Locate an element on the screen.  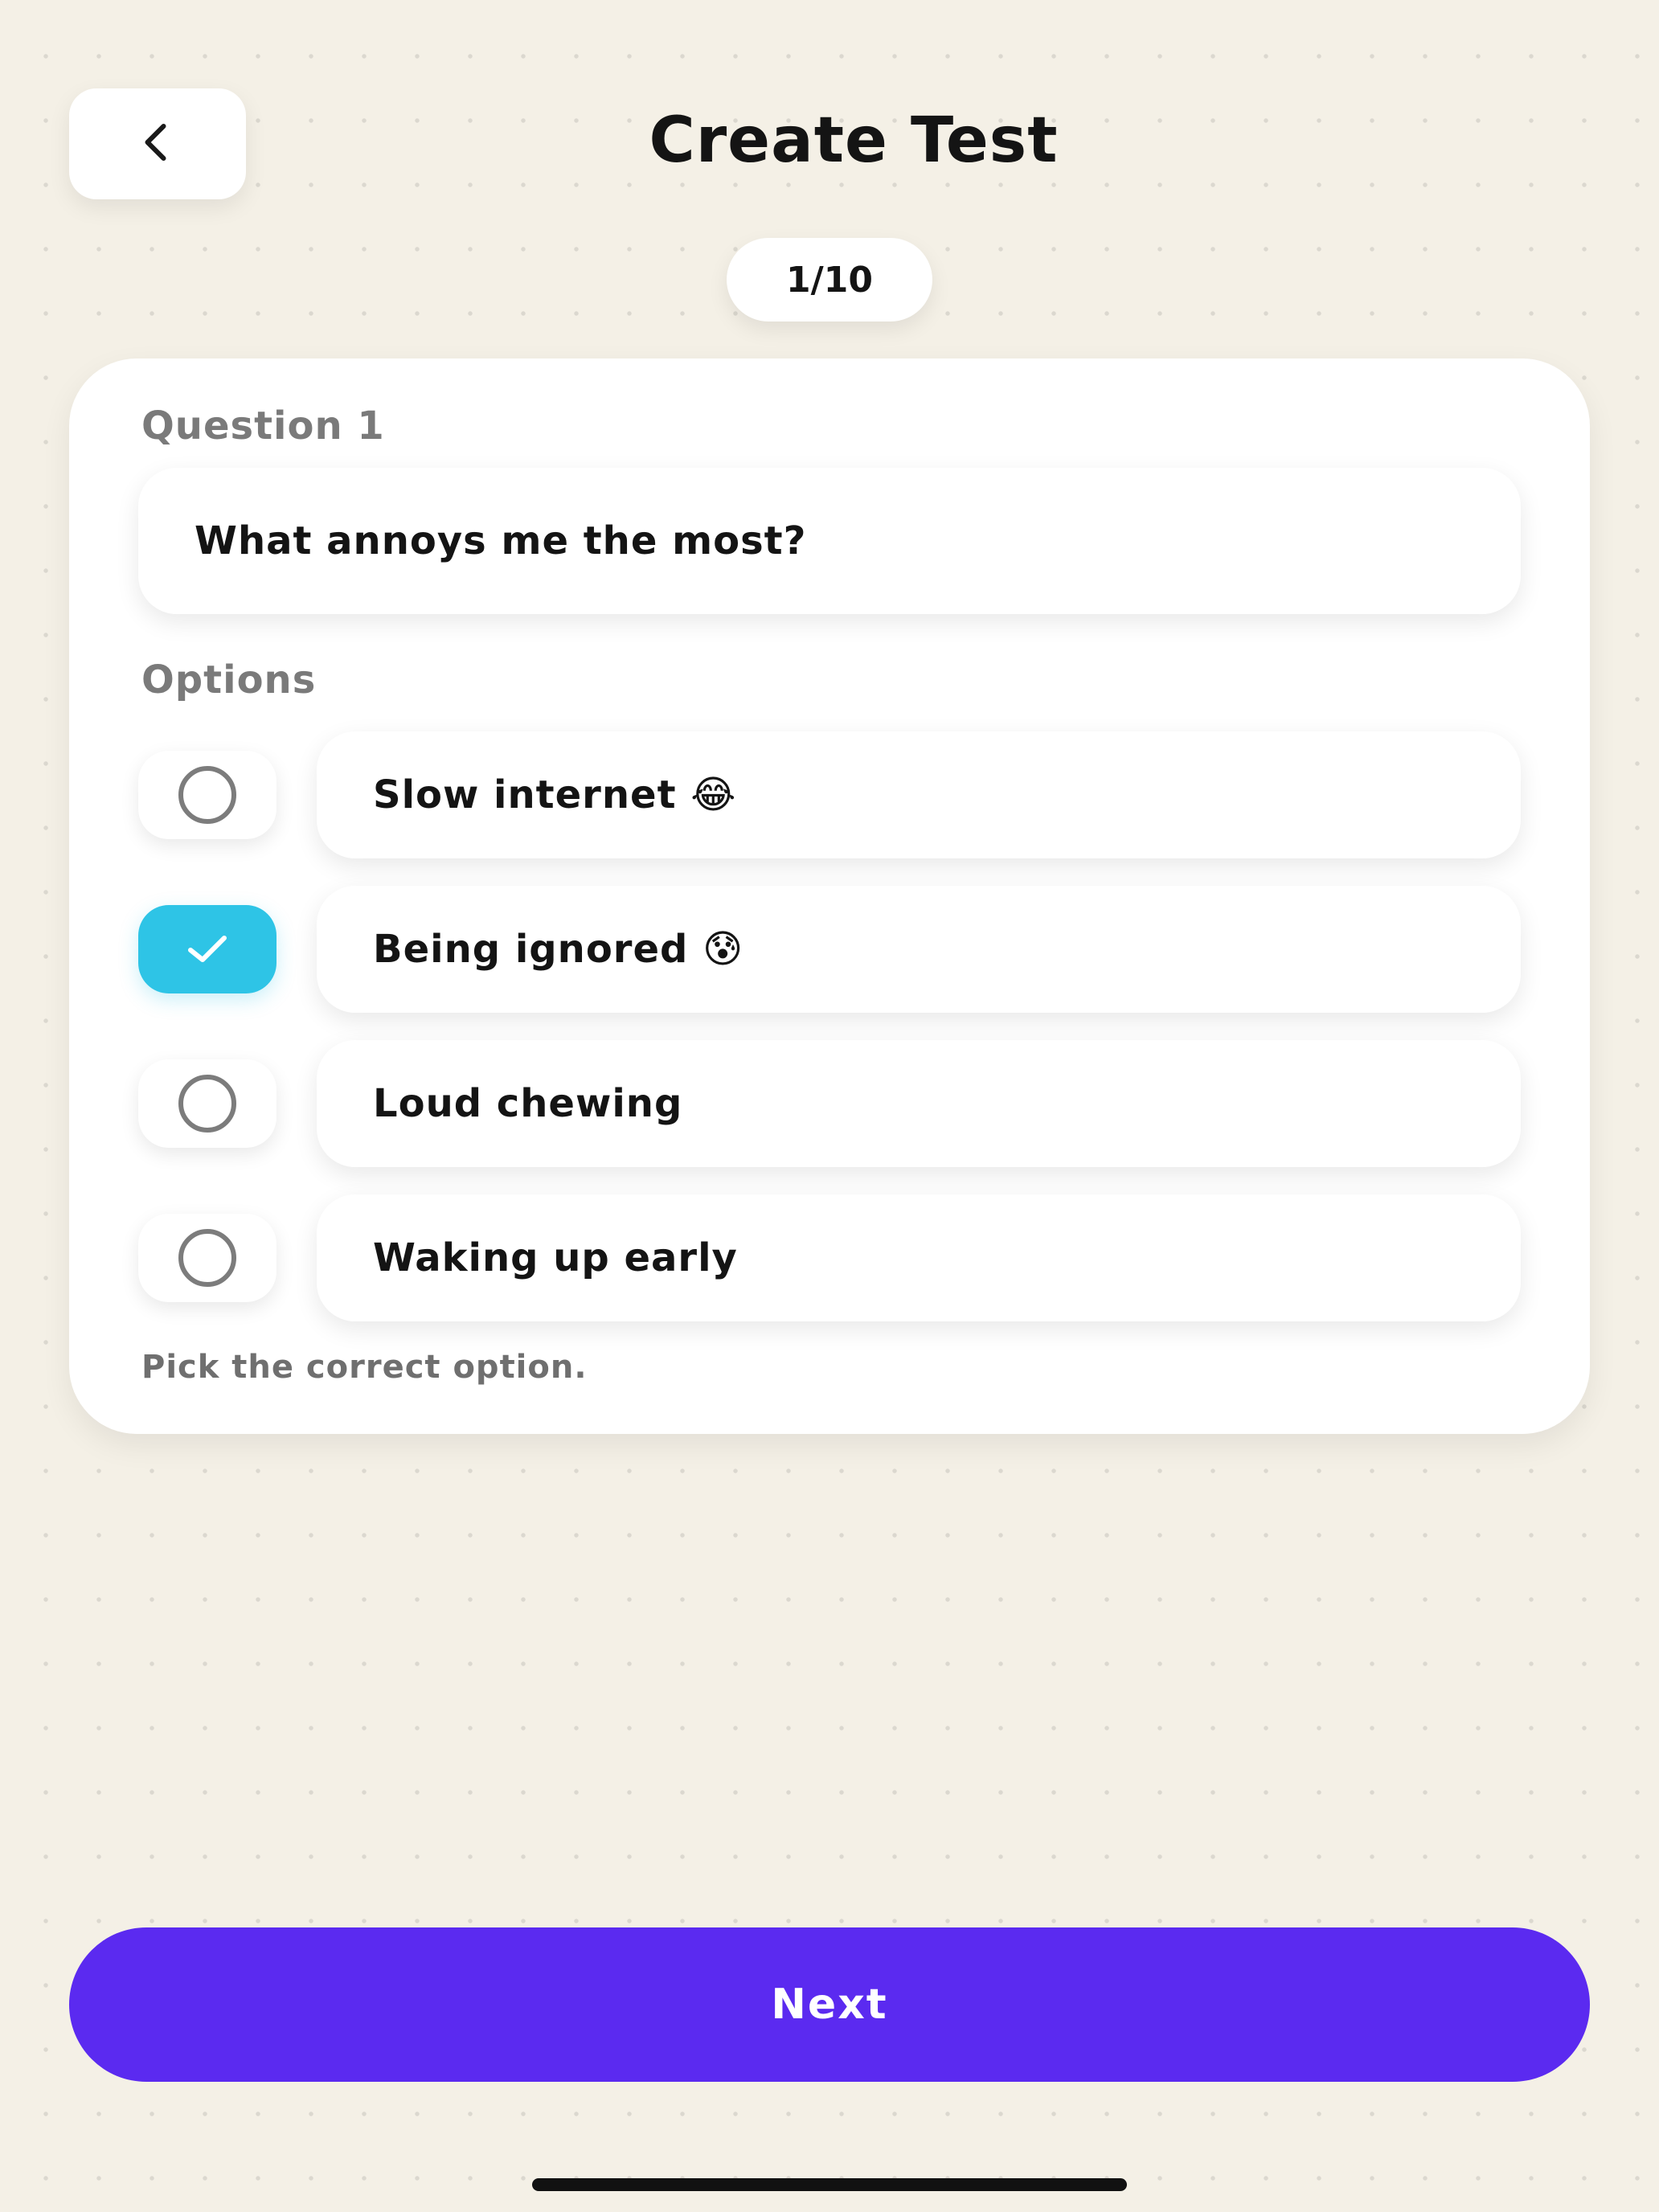
option-4-radio is located at coordinates (207, 1258).